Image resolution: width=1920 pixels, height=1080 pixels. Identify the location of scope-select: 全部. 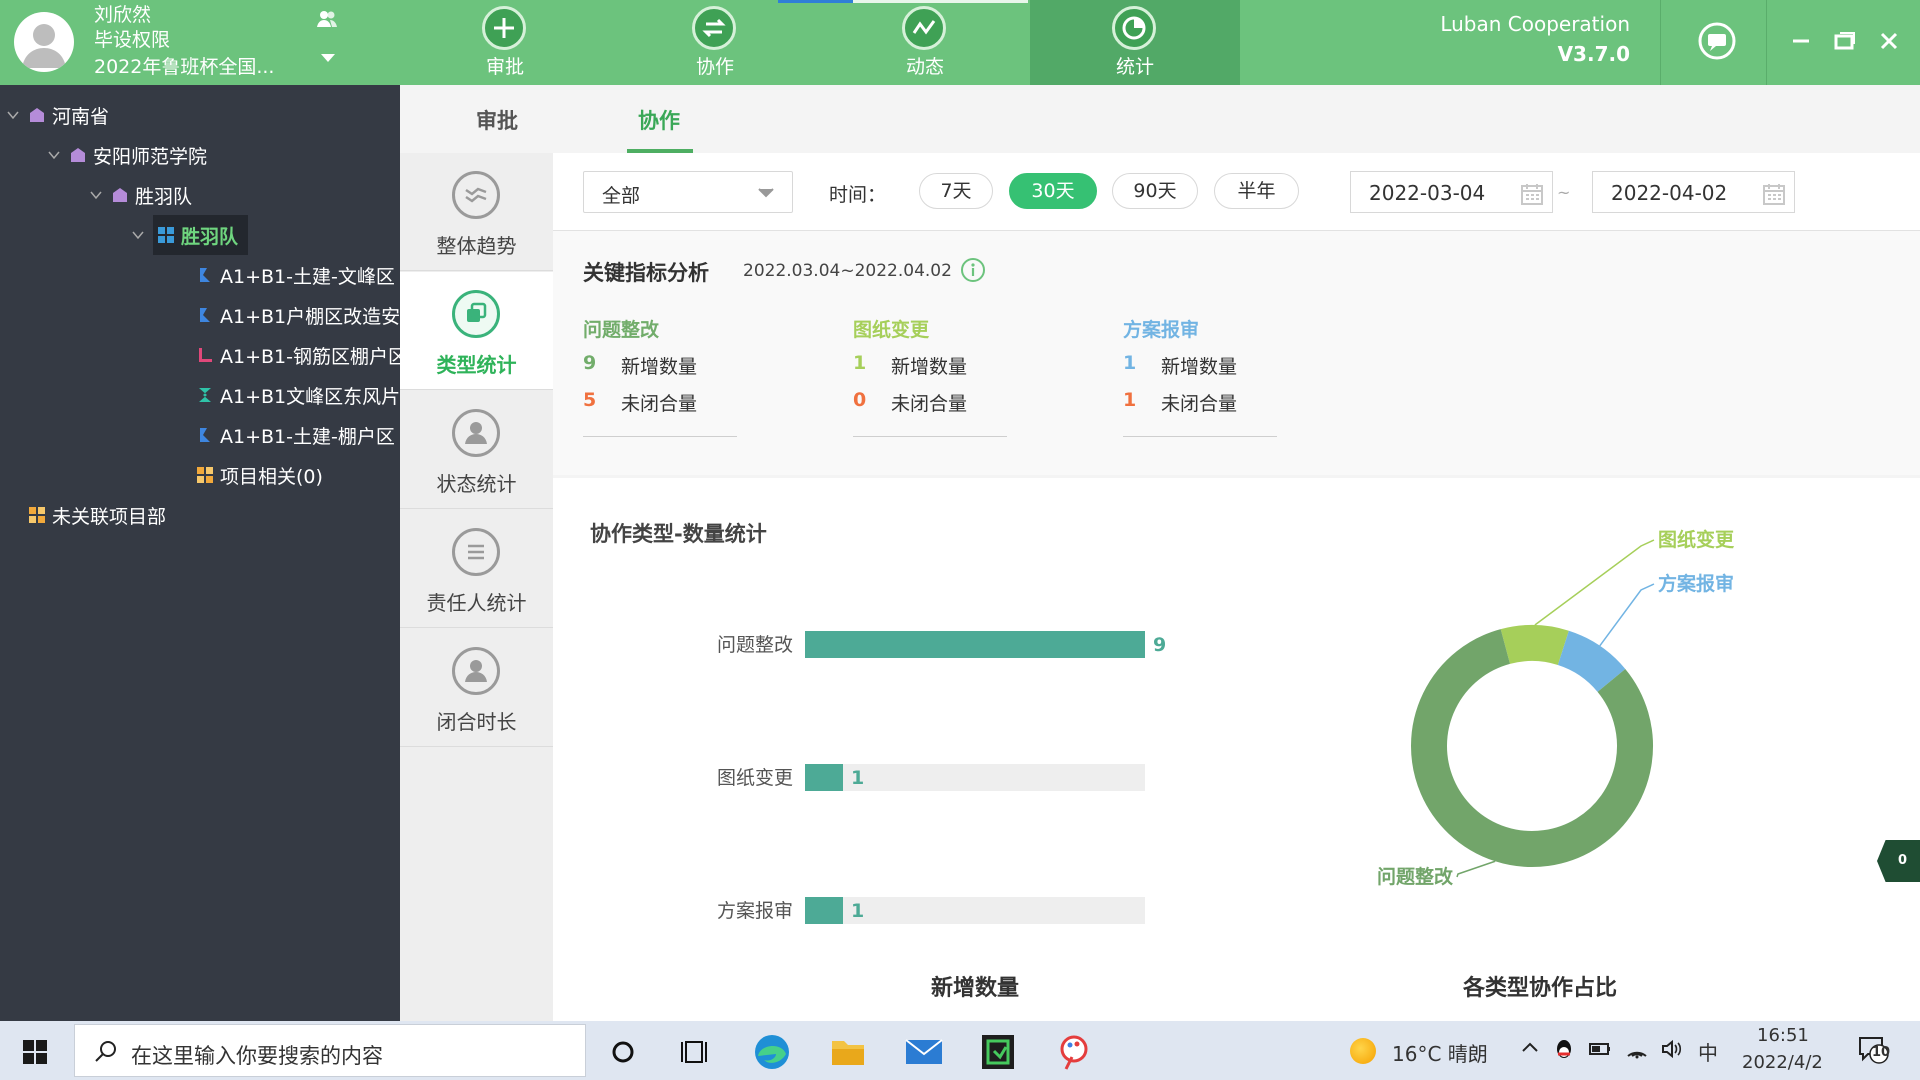
(688, 192).